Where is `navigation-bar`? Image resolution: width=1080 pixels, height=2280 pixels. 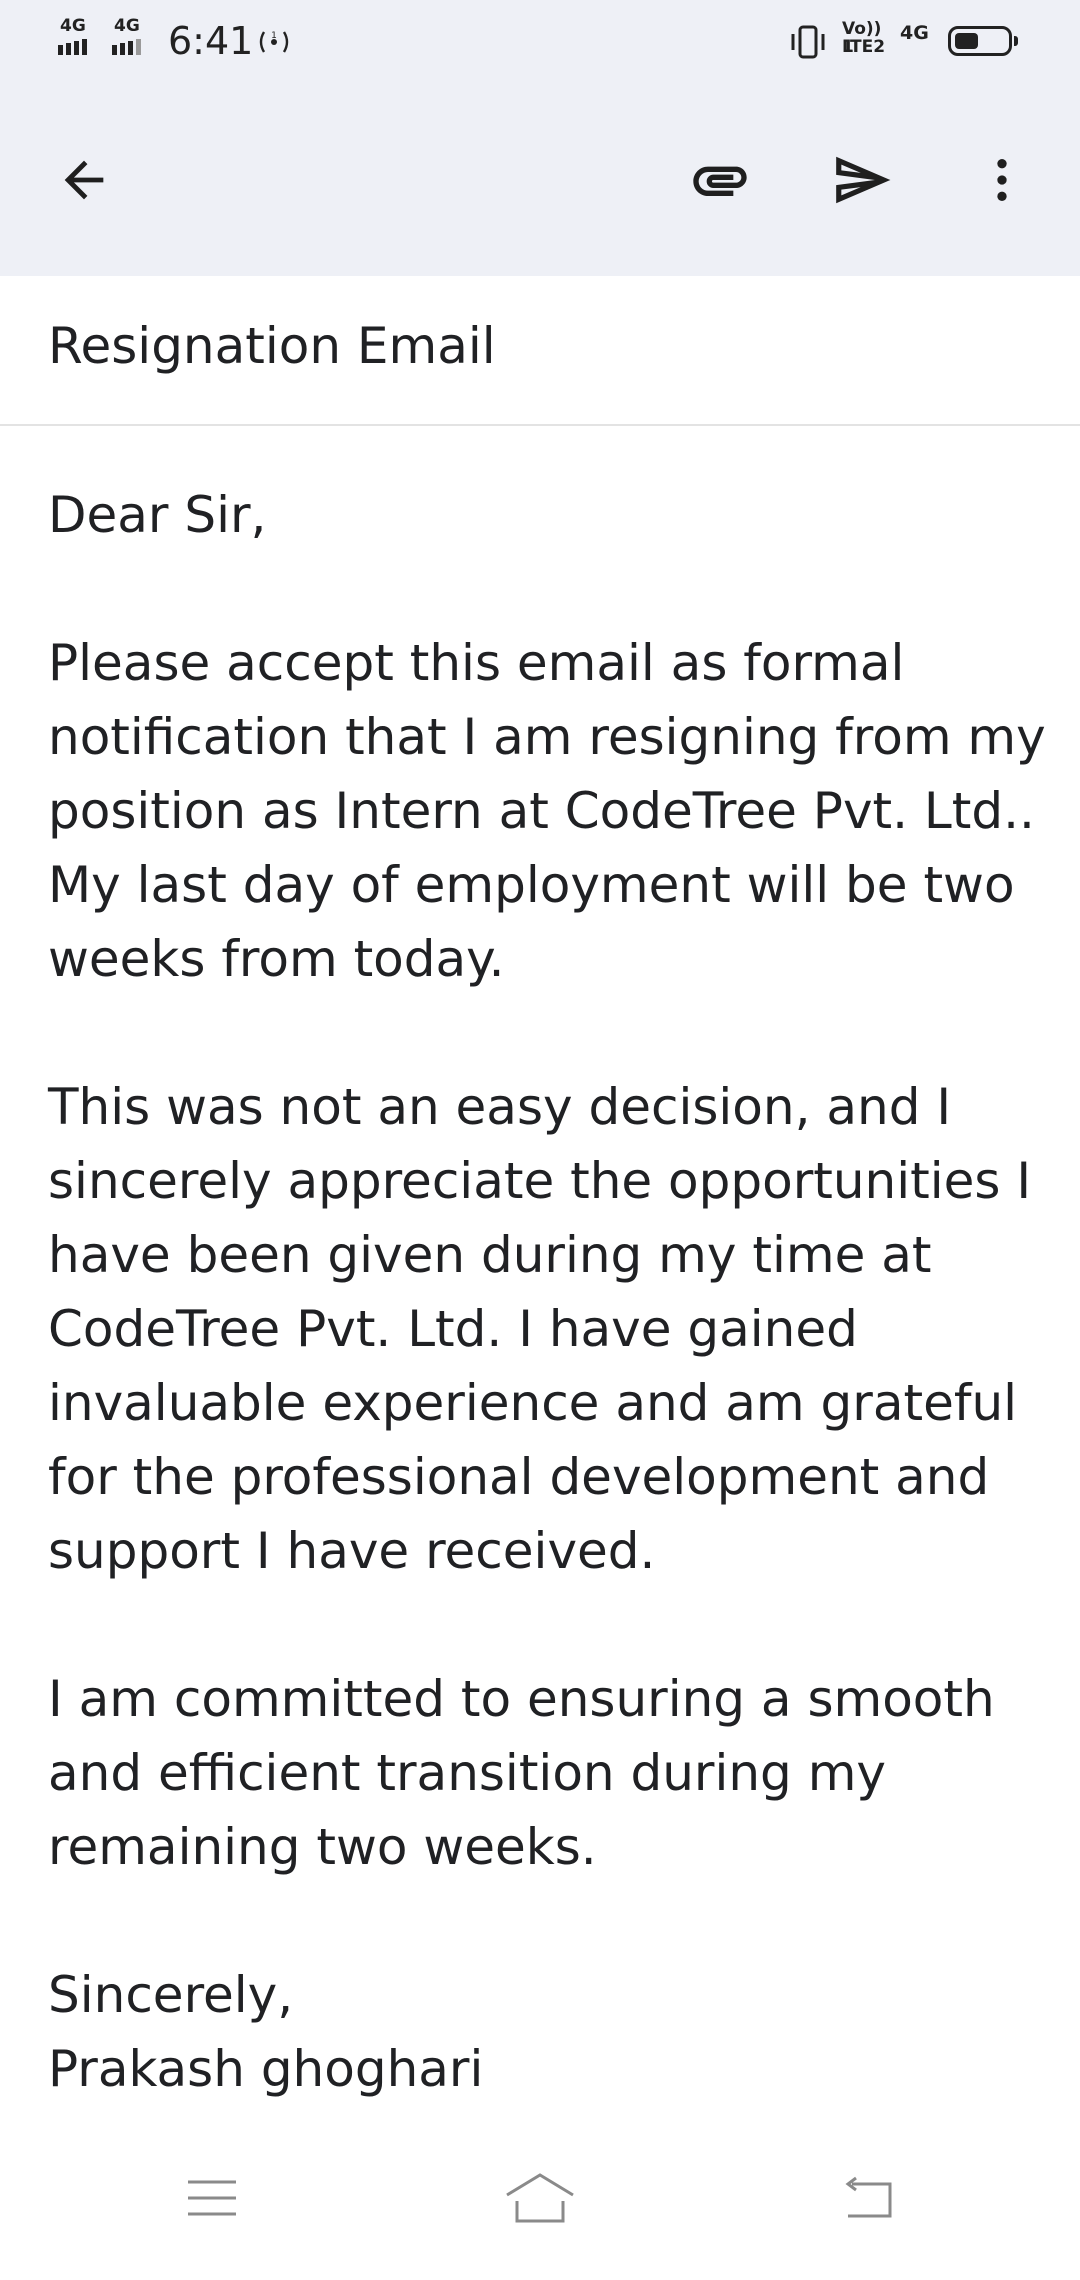
navigation-bar is located at coordinates (540, 2199).